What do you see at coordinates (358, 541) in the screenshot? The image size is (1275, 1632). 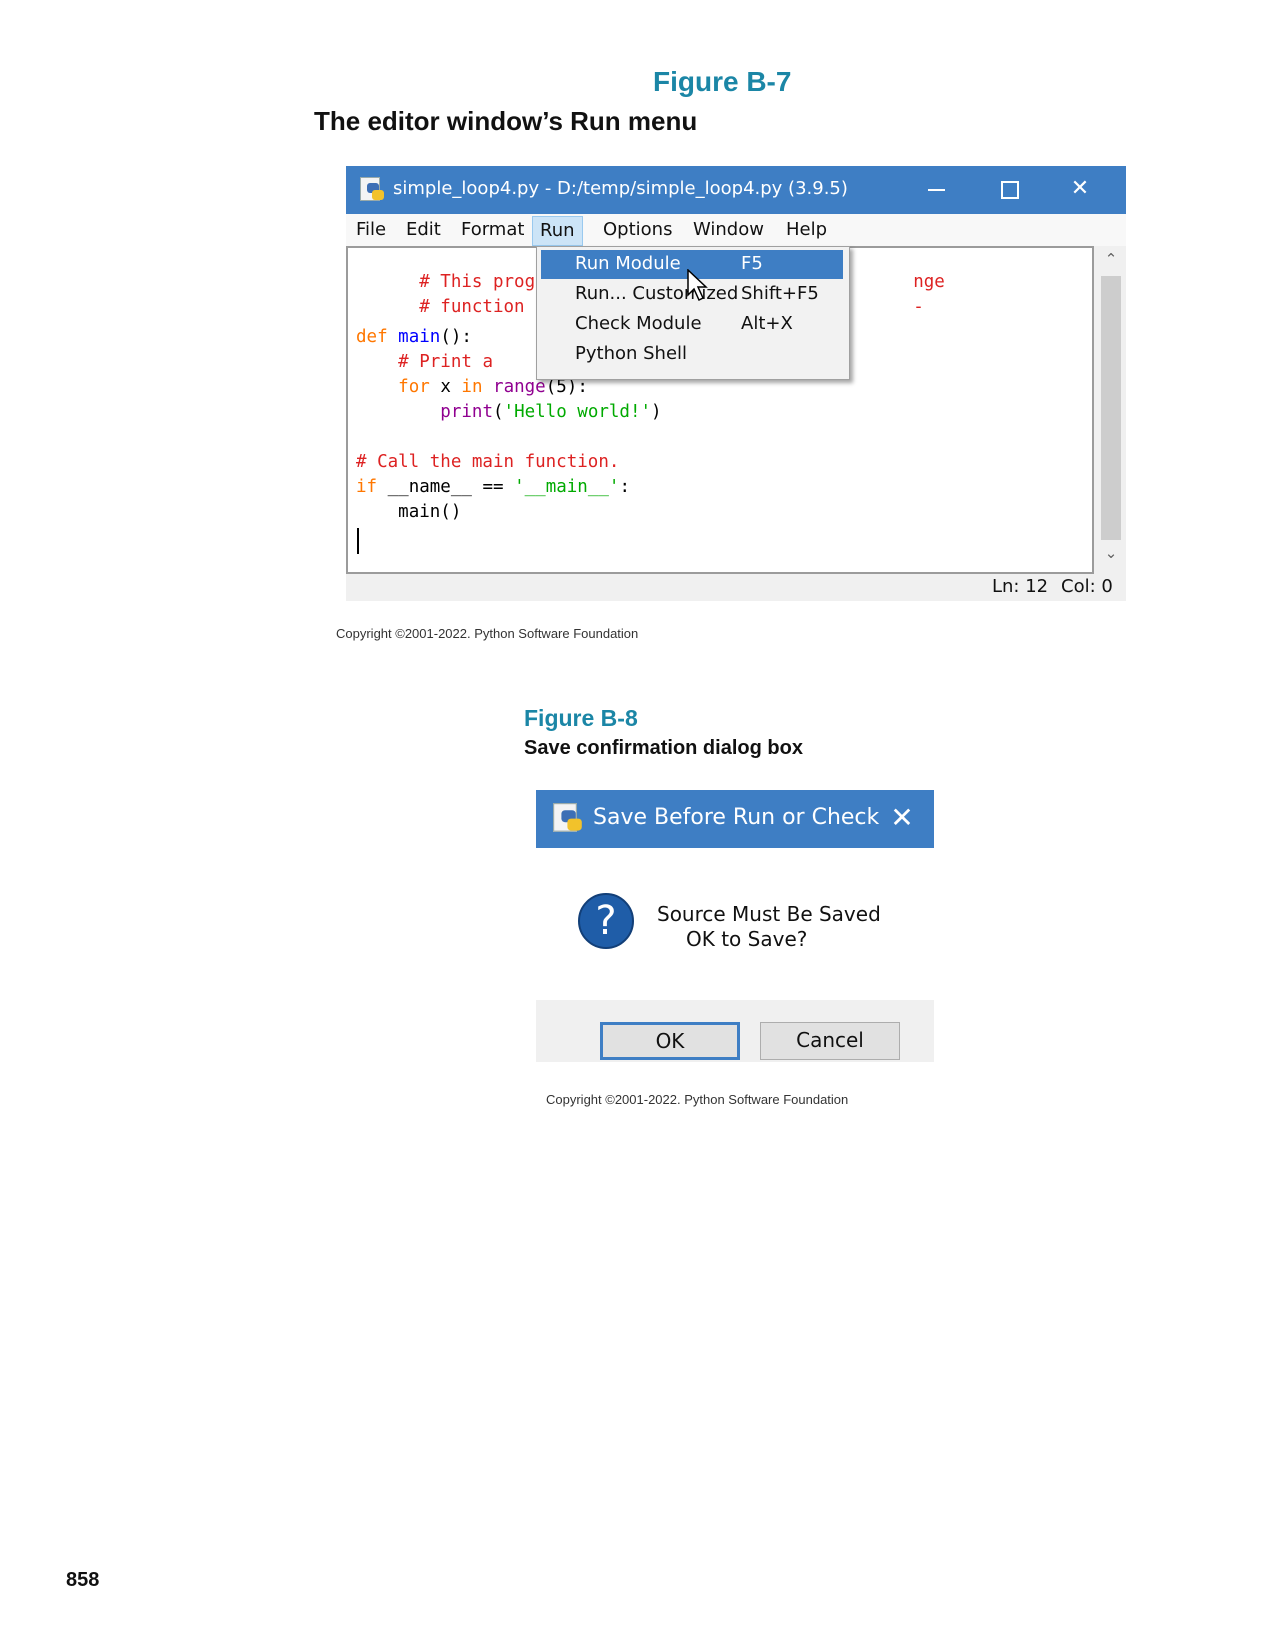 I see `text-caret` at bounding box center [358, 541].